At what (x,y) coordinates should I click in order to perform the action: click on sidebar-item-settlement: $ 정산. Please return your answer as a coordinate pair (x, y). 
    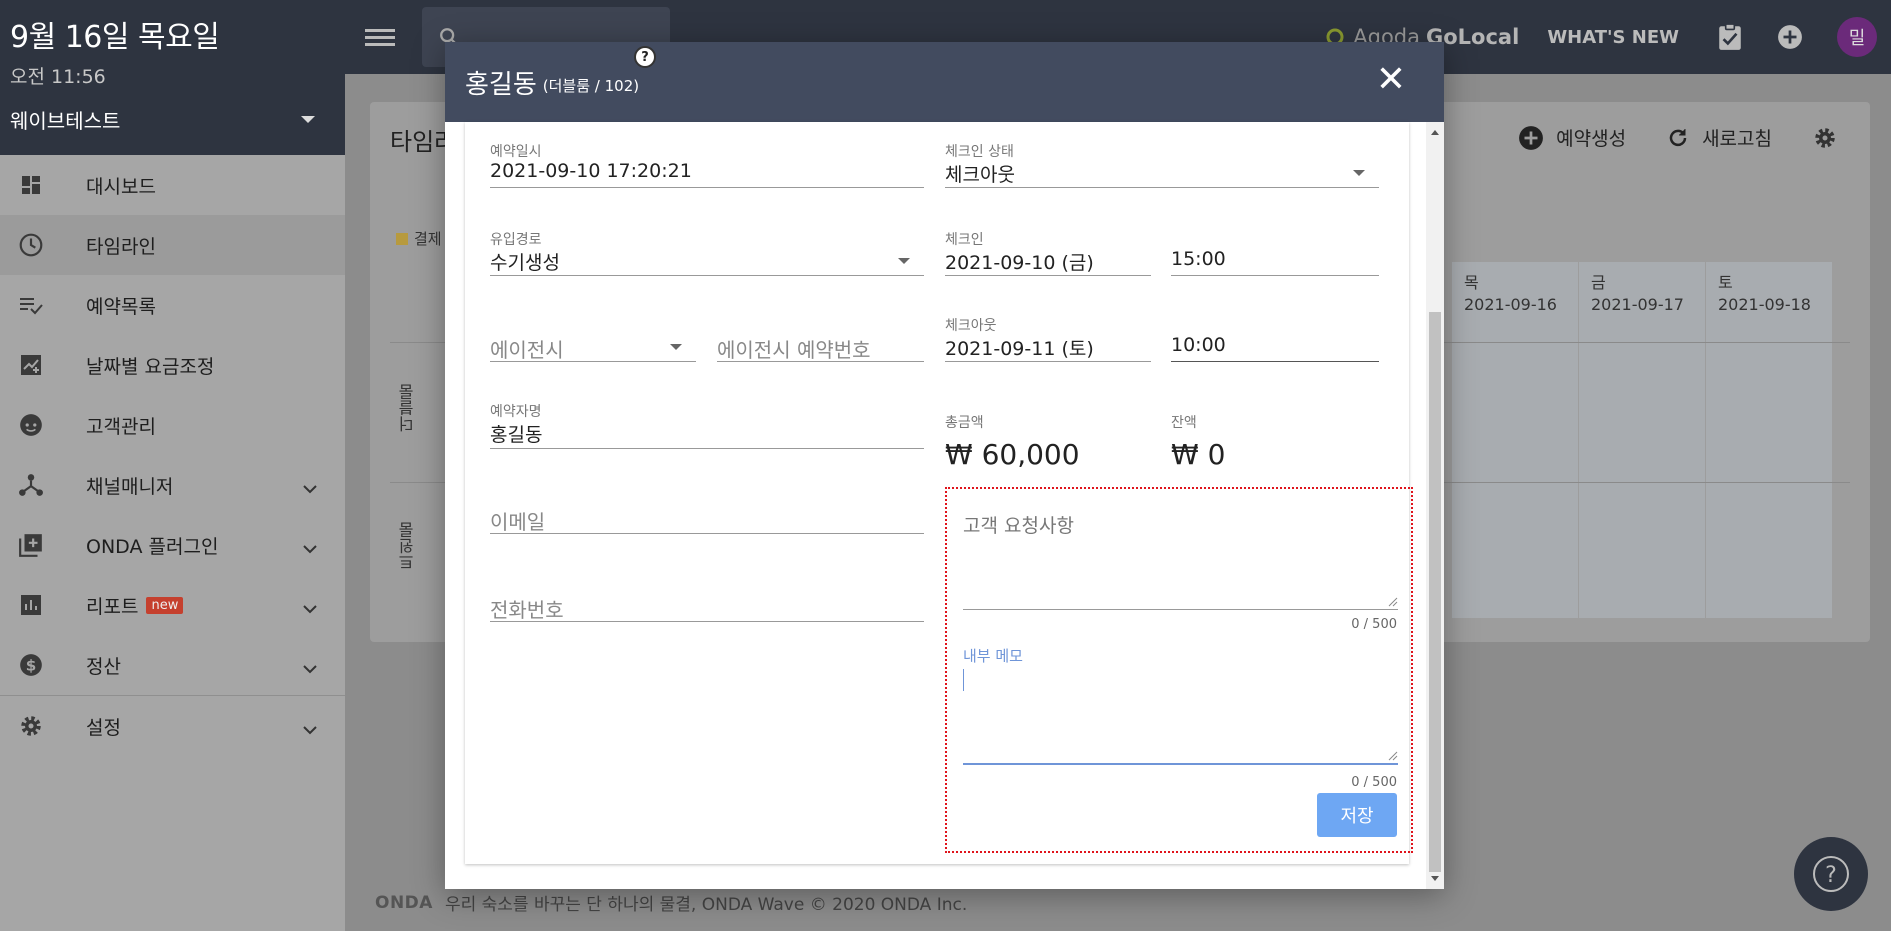
    Looking at the image, I should click on (172, 665).